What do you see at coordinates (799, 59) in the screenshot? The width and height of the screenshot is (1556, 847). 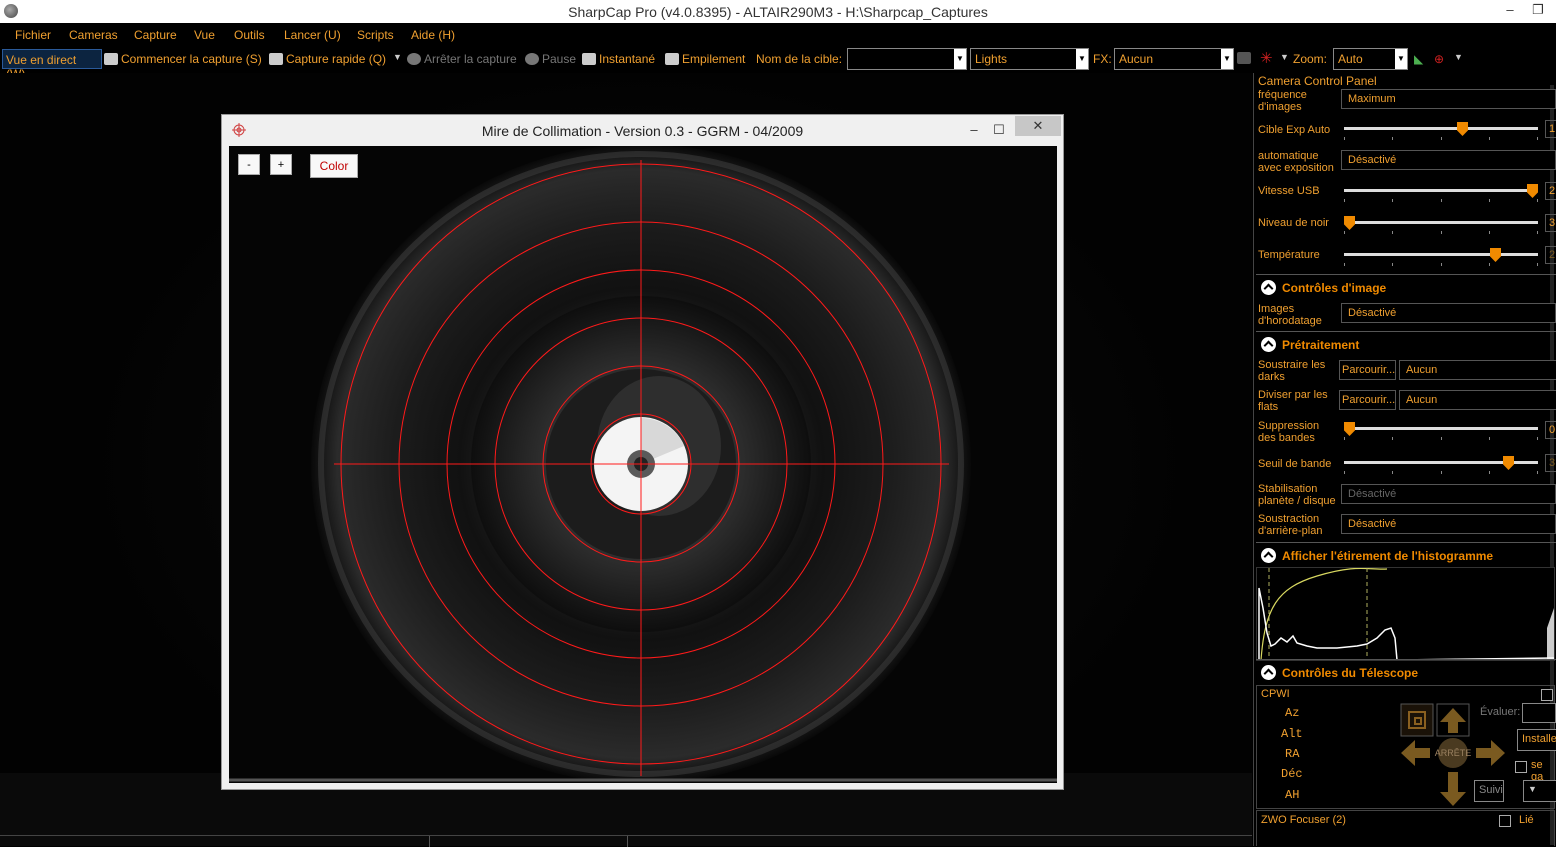 I see `target-name-label: Nom de la cible:` at bounding box center [799, 59].